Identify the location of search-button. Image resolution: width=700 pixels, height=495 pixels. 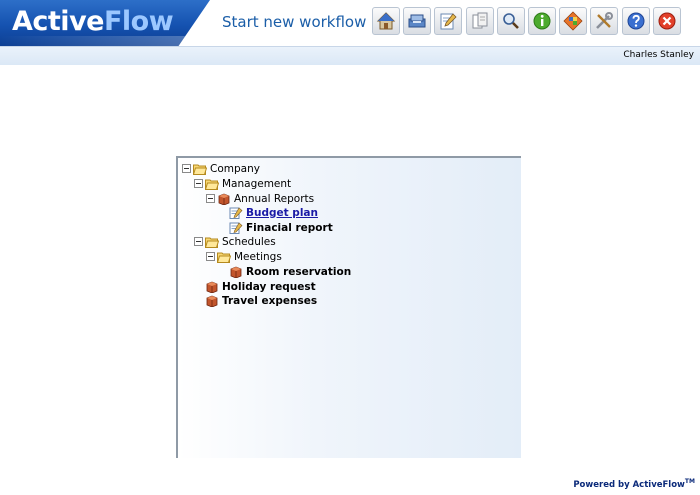
(510, 21).